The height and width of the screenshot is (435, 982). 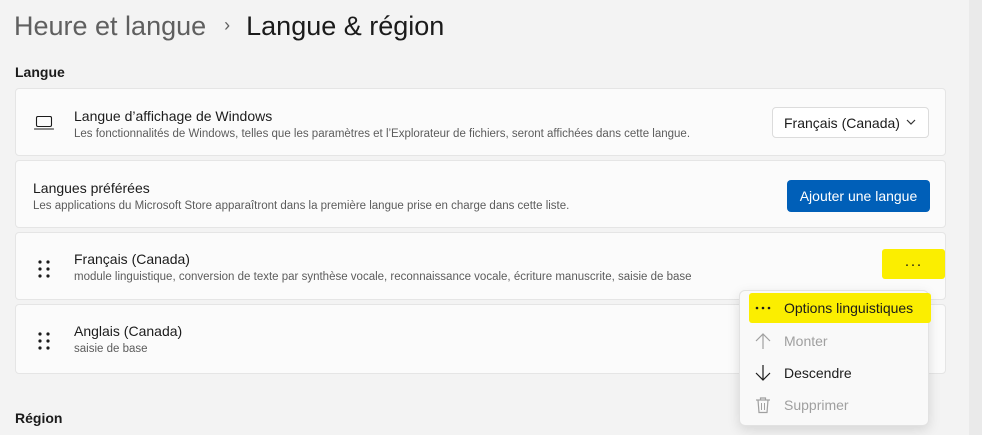 What do you see at coordinates (913, 264) in the screenshot?
I see `more-options-button: ···` at bounding box center [913, 264].